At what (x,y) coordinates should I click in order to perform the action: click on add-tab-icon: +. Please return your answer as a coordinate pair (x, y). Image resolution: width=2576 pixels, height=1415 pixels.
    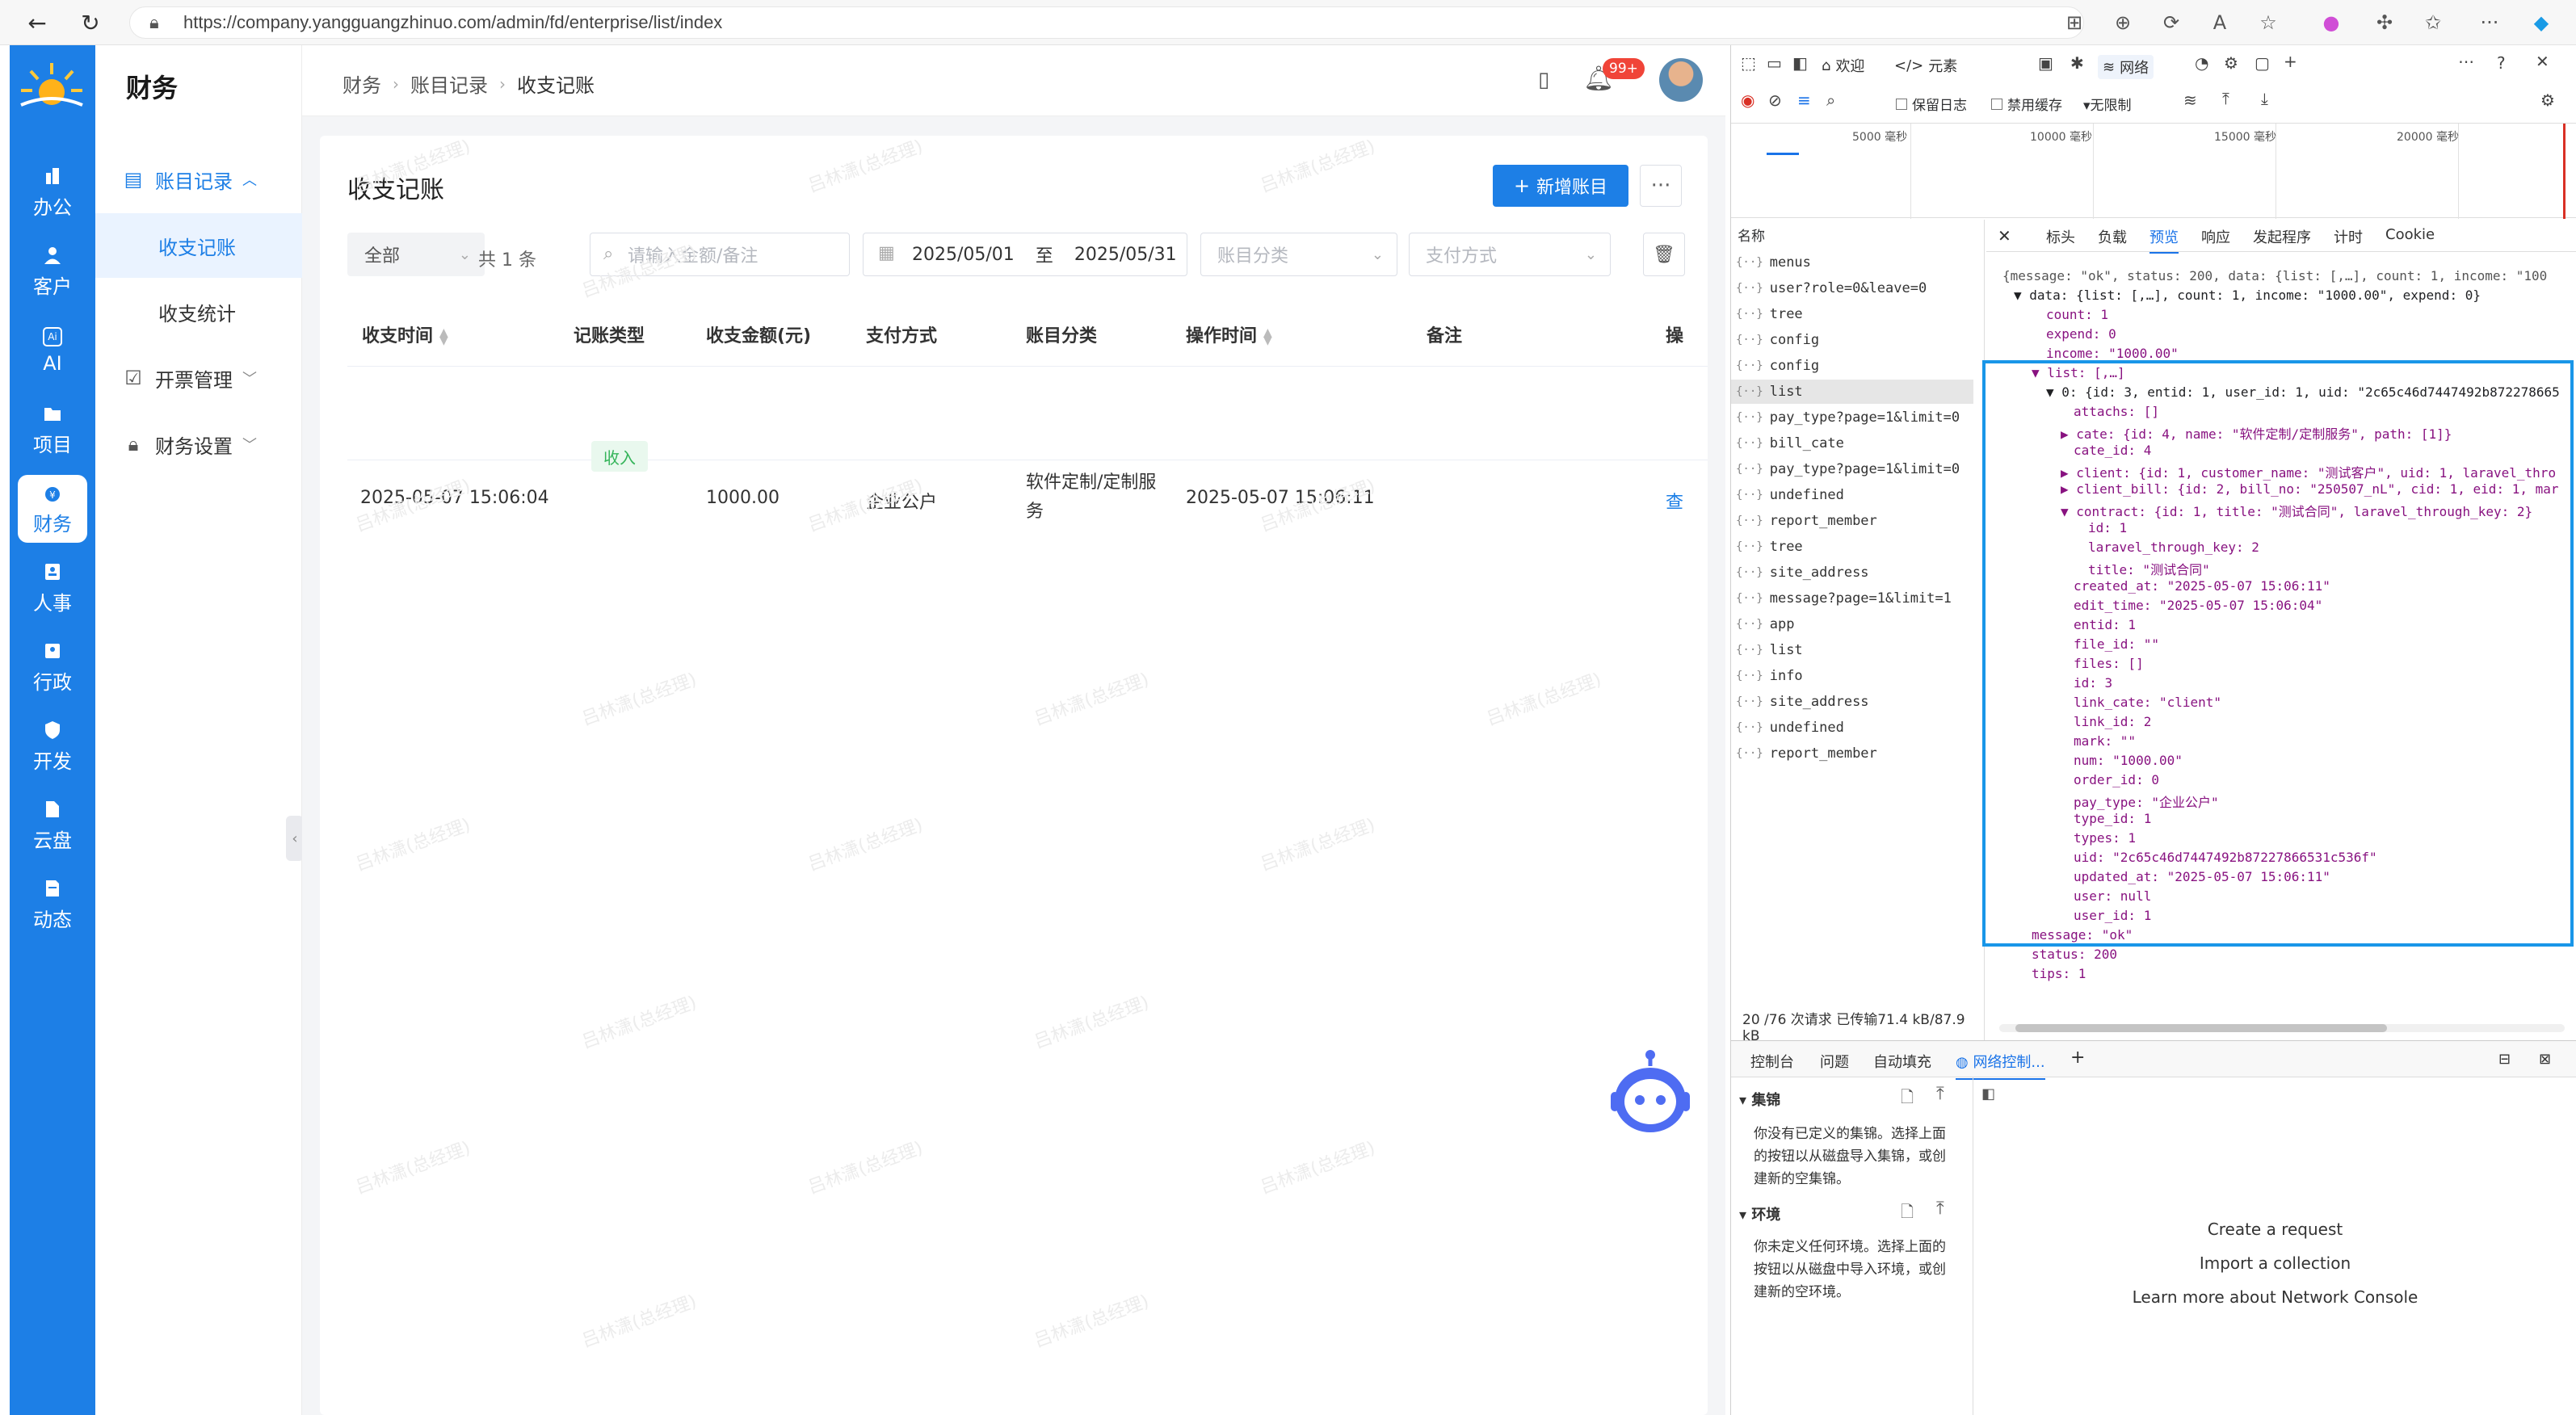
    Looking at the image, I should click on (2290, 62).